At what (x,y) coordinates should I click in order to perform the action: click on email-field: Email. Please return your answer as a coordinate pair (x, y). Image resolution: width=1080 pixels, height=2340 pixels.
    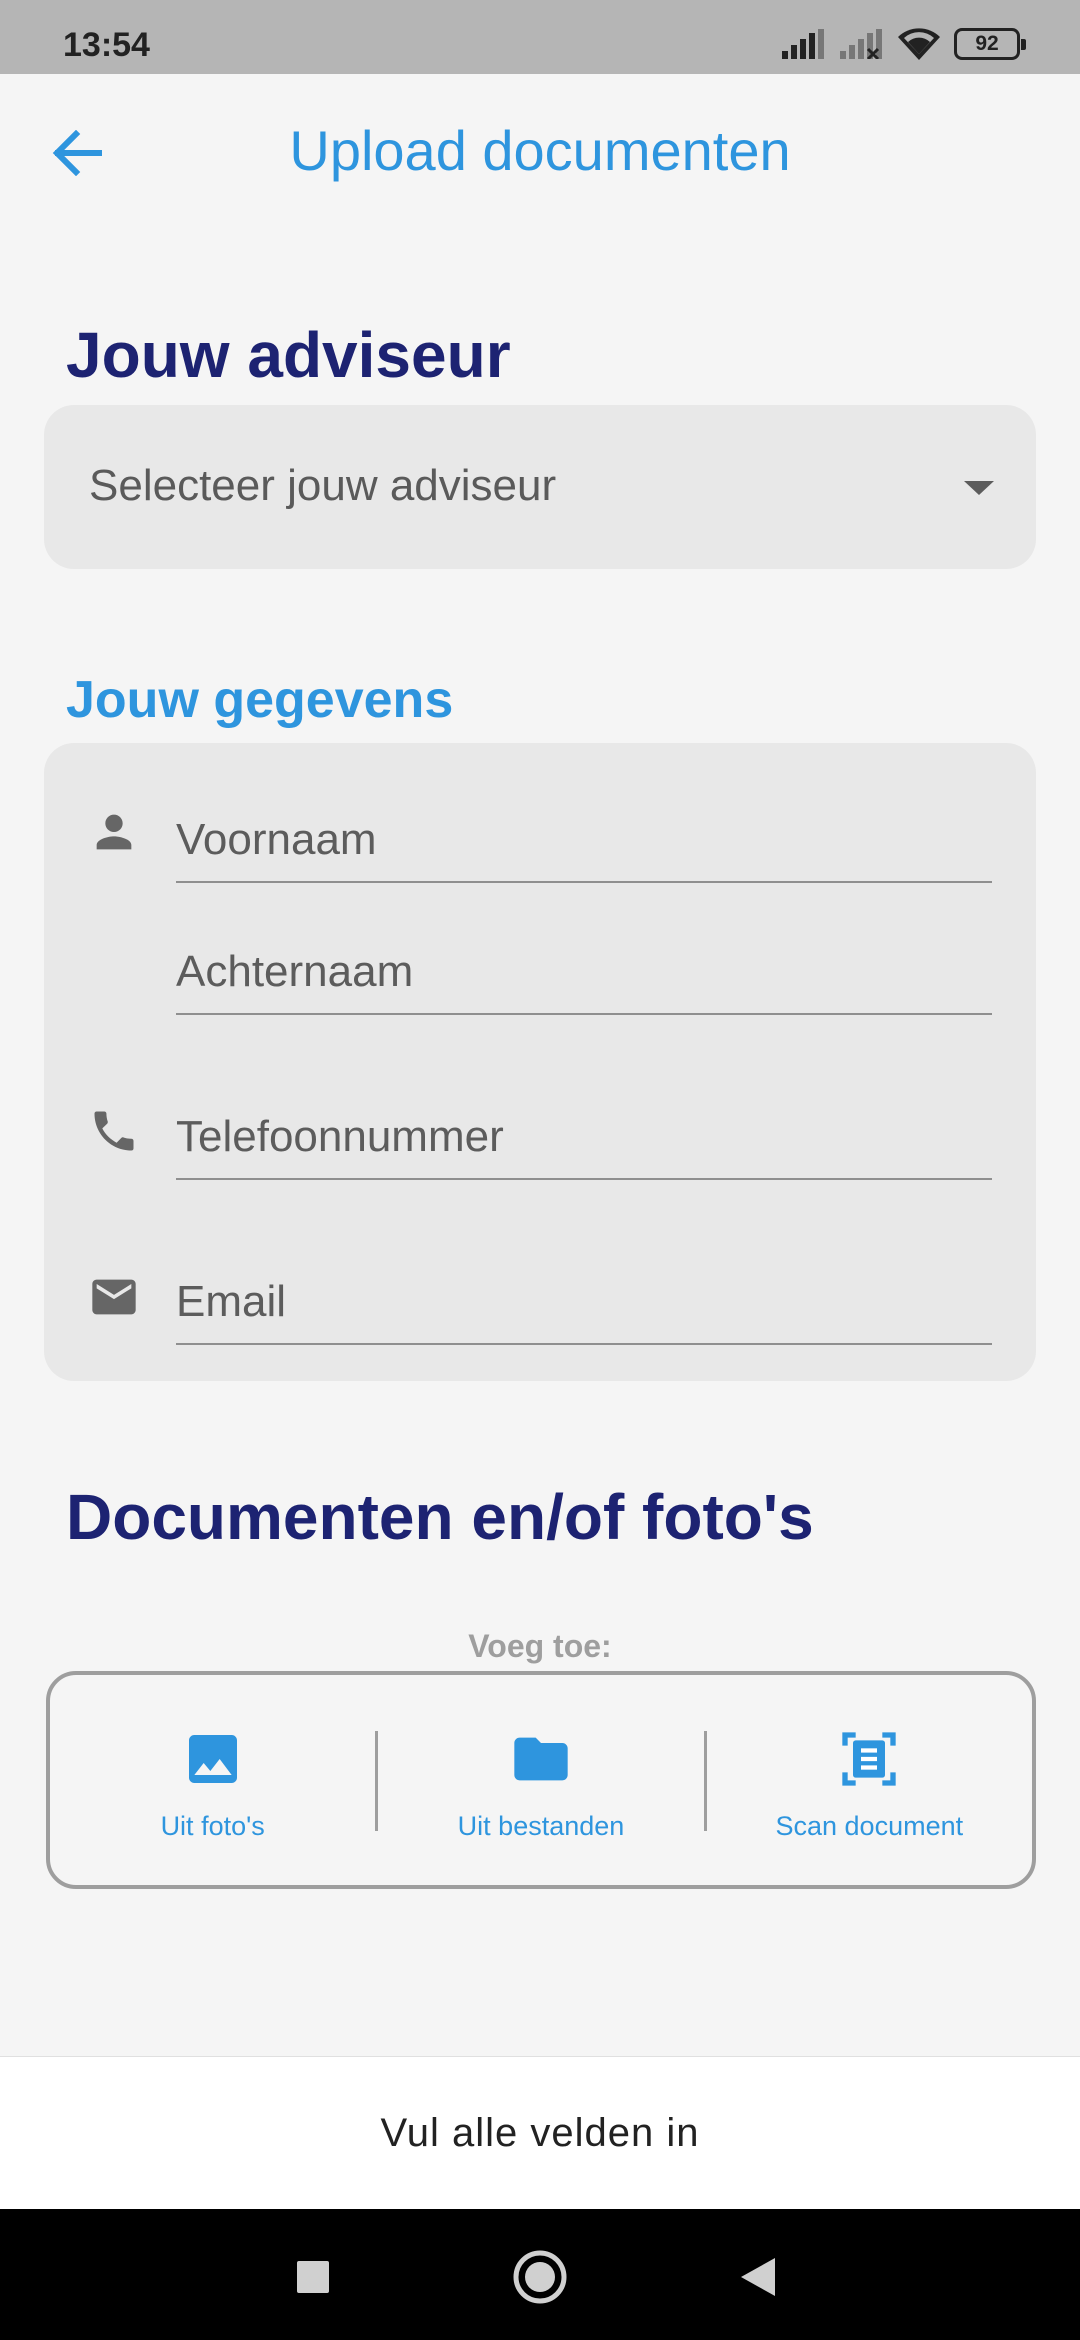
    Looking at the image, I should click on (584, 1300).